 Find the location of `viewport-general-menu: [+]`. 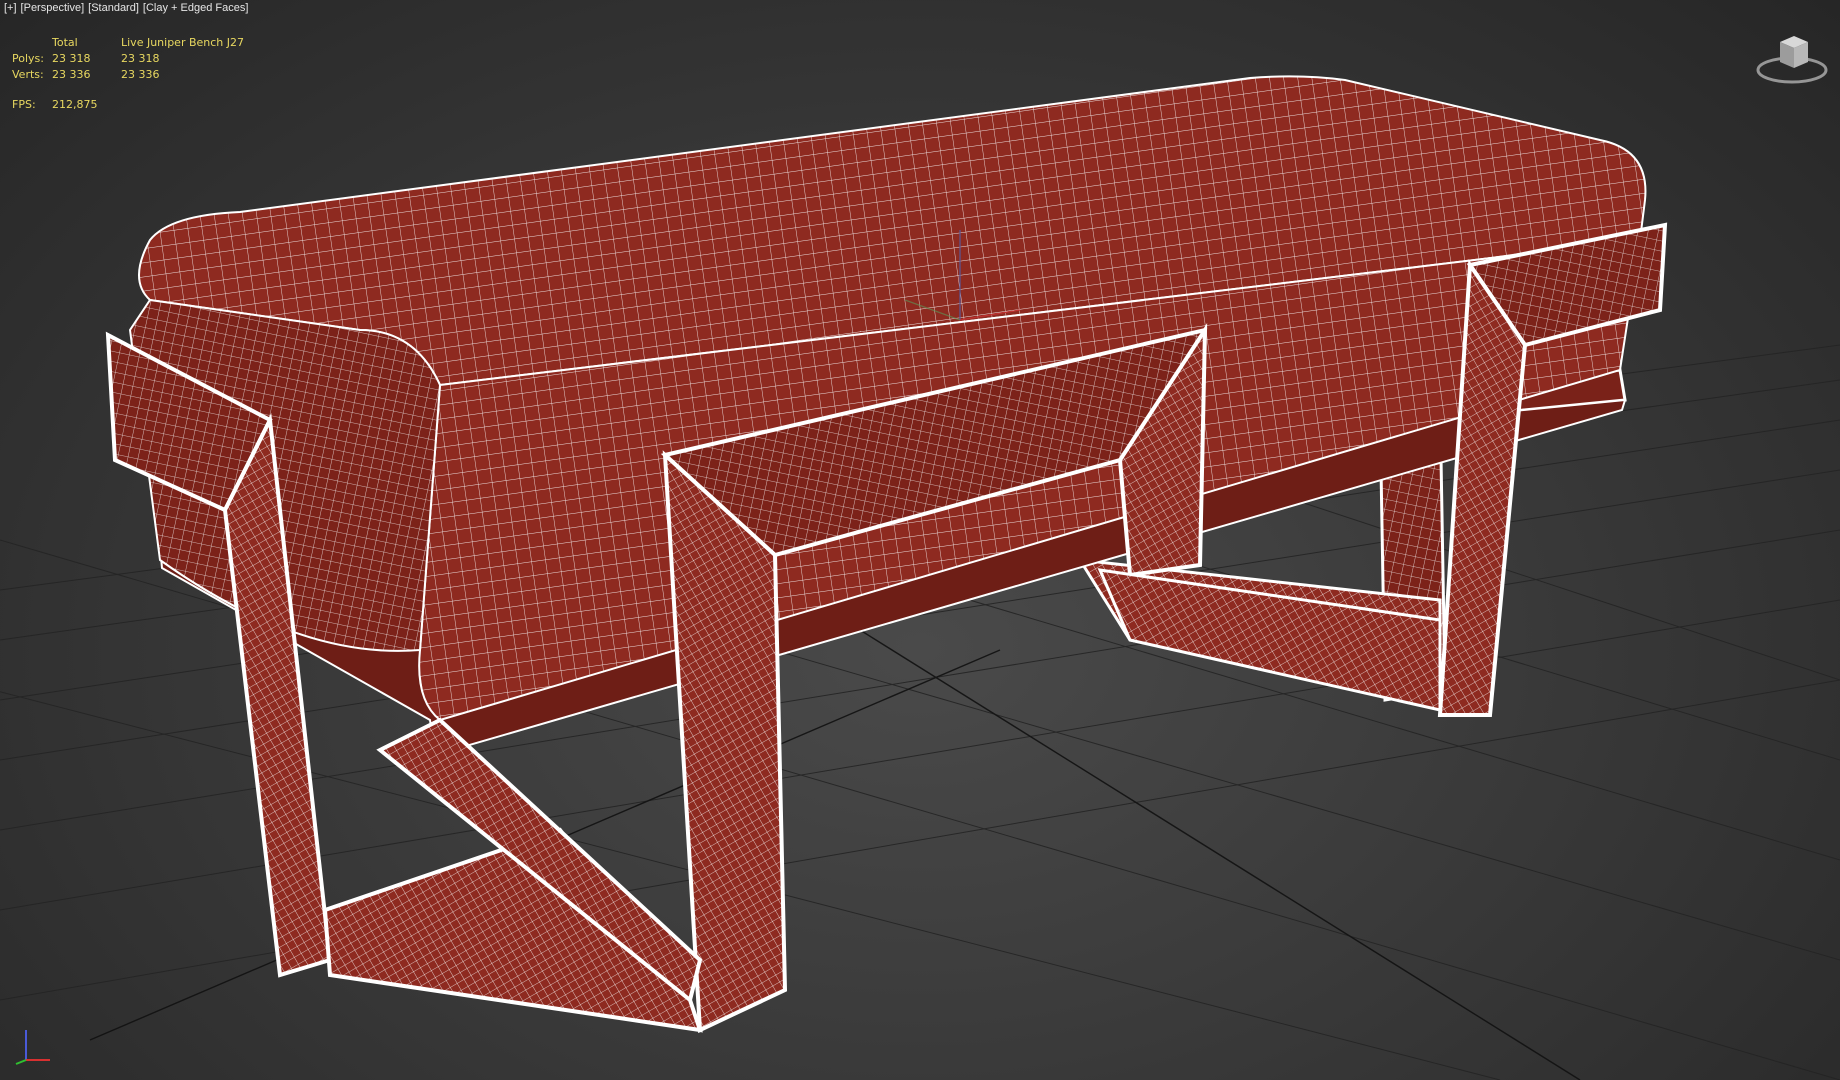

viewport-general-menu: [+] is located at coordinates (10, 10).